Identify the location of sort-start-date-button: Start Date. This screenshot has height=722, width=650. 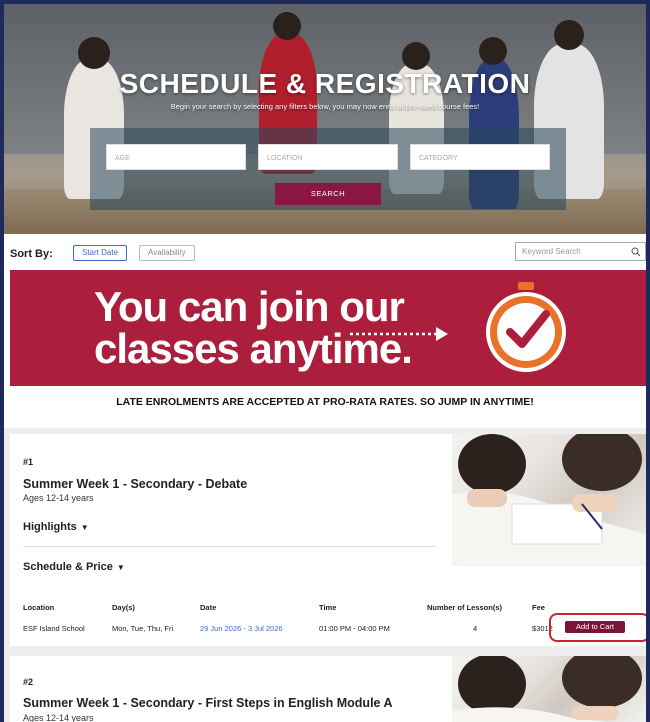
(100, 253).